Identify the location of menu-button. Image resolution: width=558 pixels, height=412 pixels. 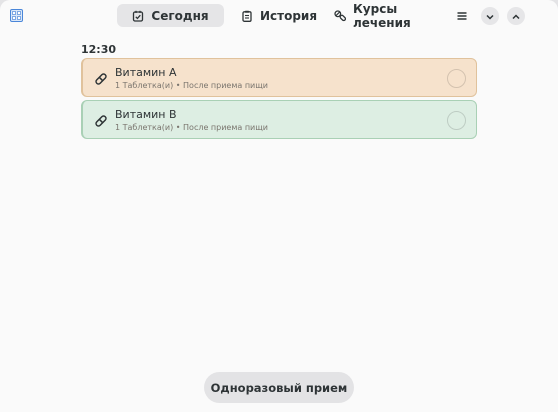
(462, 16).